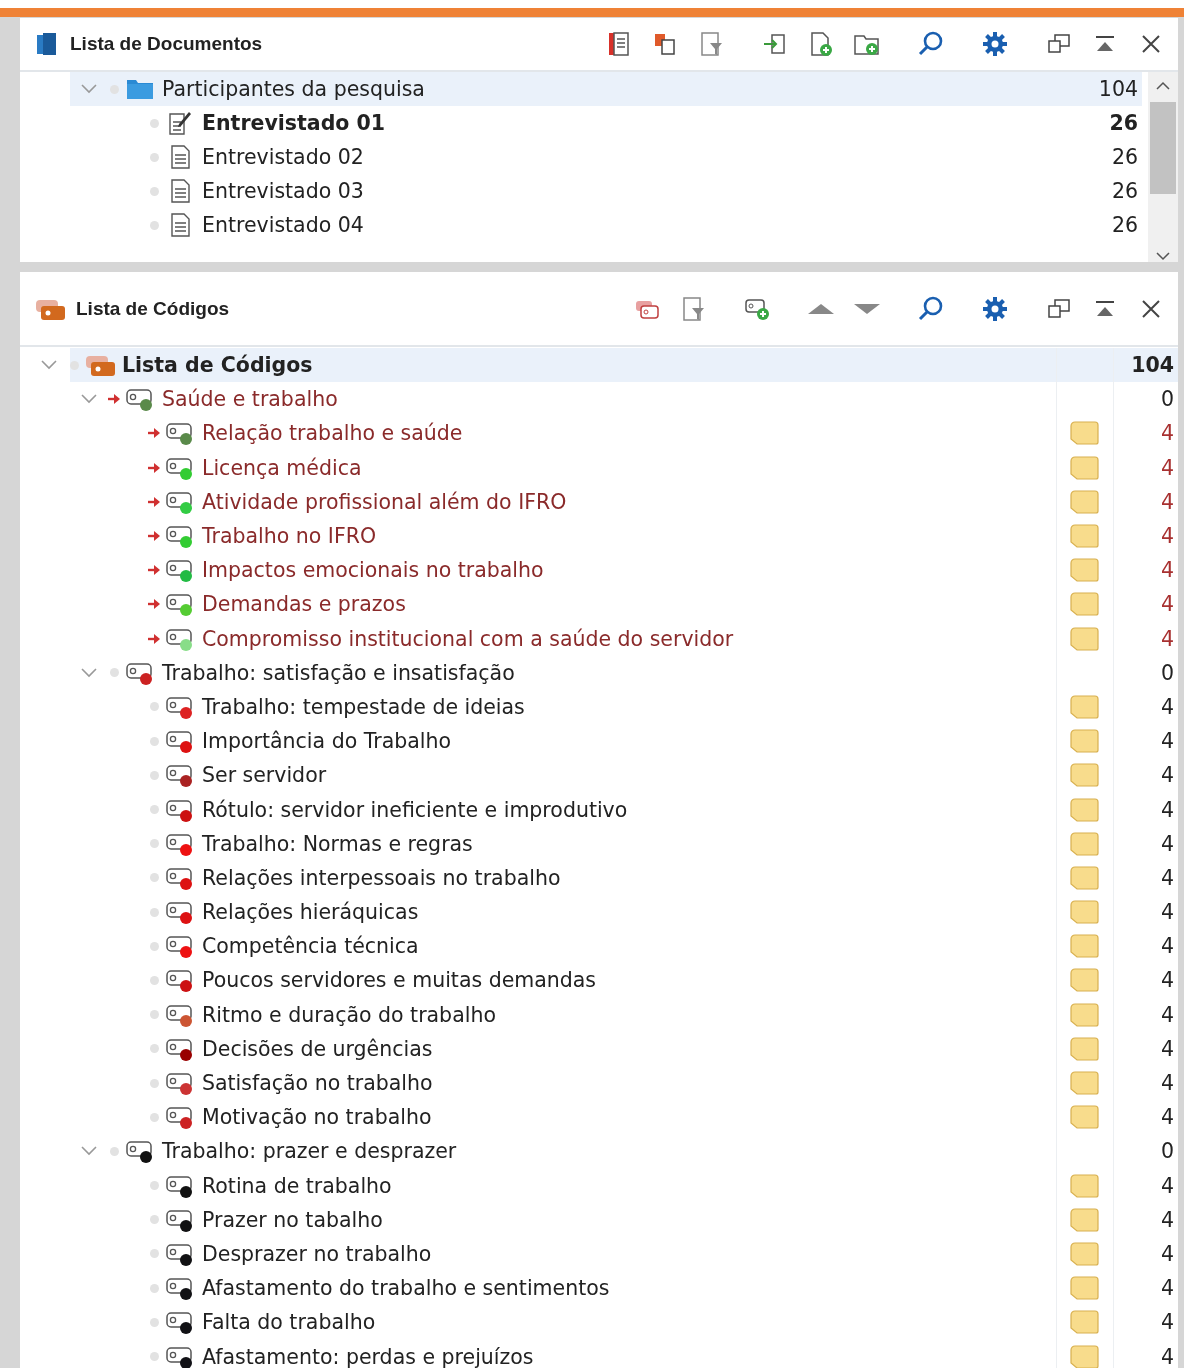 The height and width of the screenshot is (1368, 1184). What do you see at coordinates (599, 1048) in the screenshot?
I see `tree-row: Decisões de urgências 4` at bounding box center [599, 1048].